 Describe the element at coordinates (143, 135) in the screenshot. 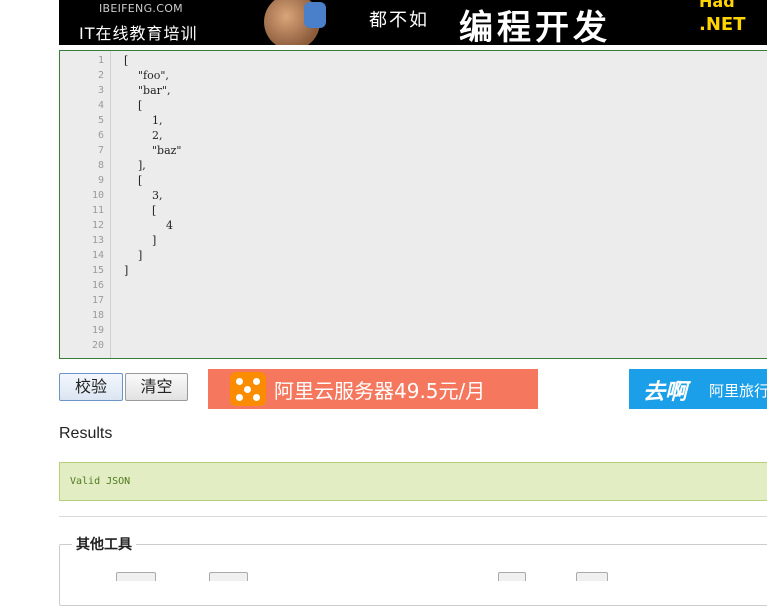

I see `code-line: 2,` at that location.